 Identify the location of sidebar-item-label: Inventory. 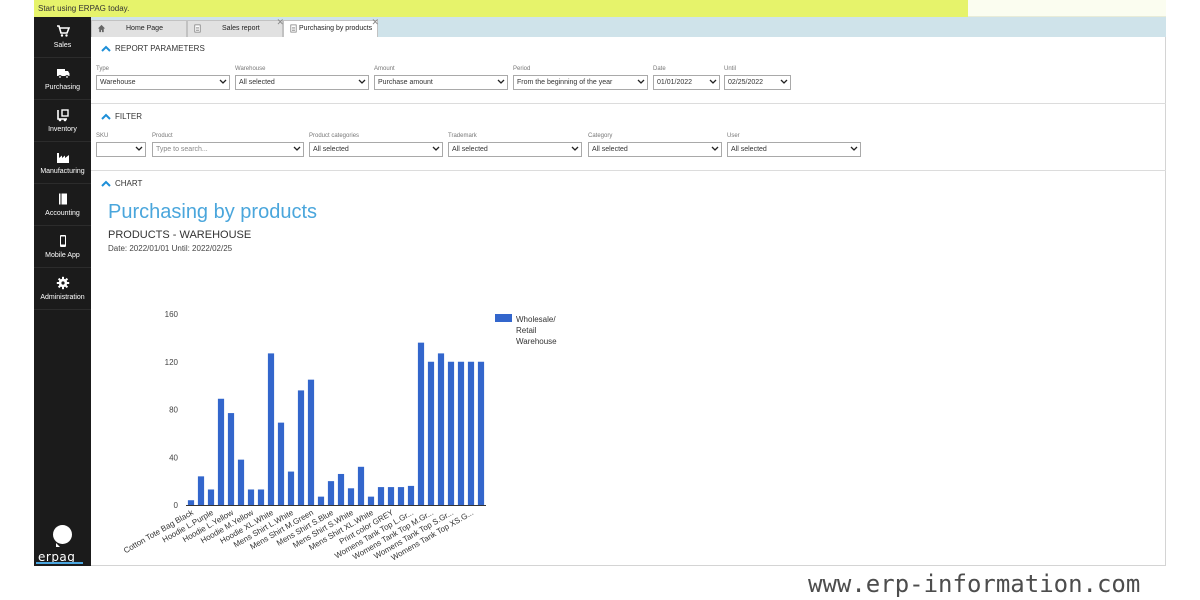
(62, 129).